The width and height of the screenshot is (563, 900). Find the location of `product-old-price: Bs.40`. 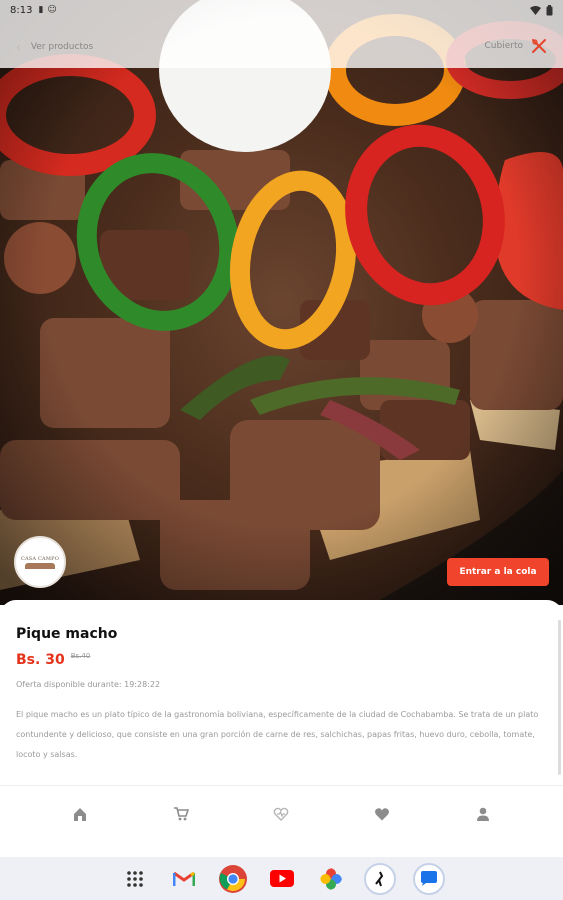

product-old-price: Bs.40 is located at coordinates (80, 656).